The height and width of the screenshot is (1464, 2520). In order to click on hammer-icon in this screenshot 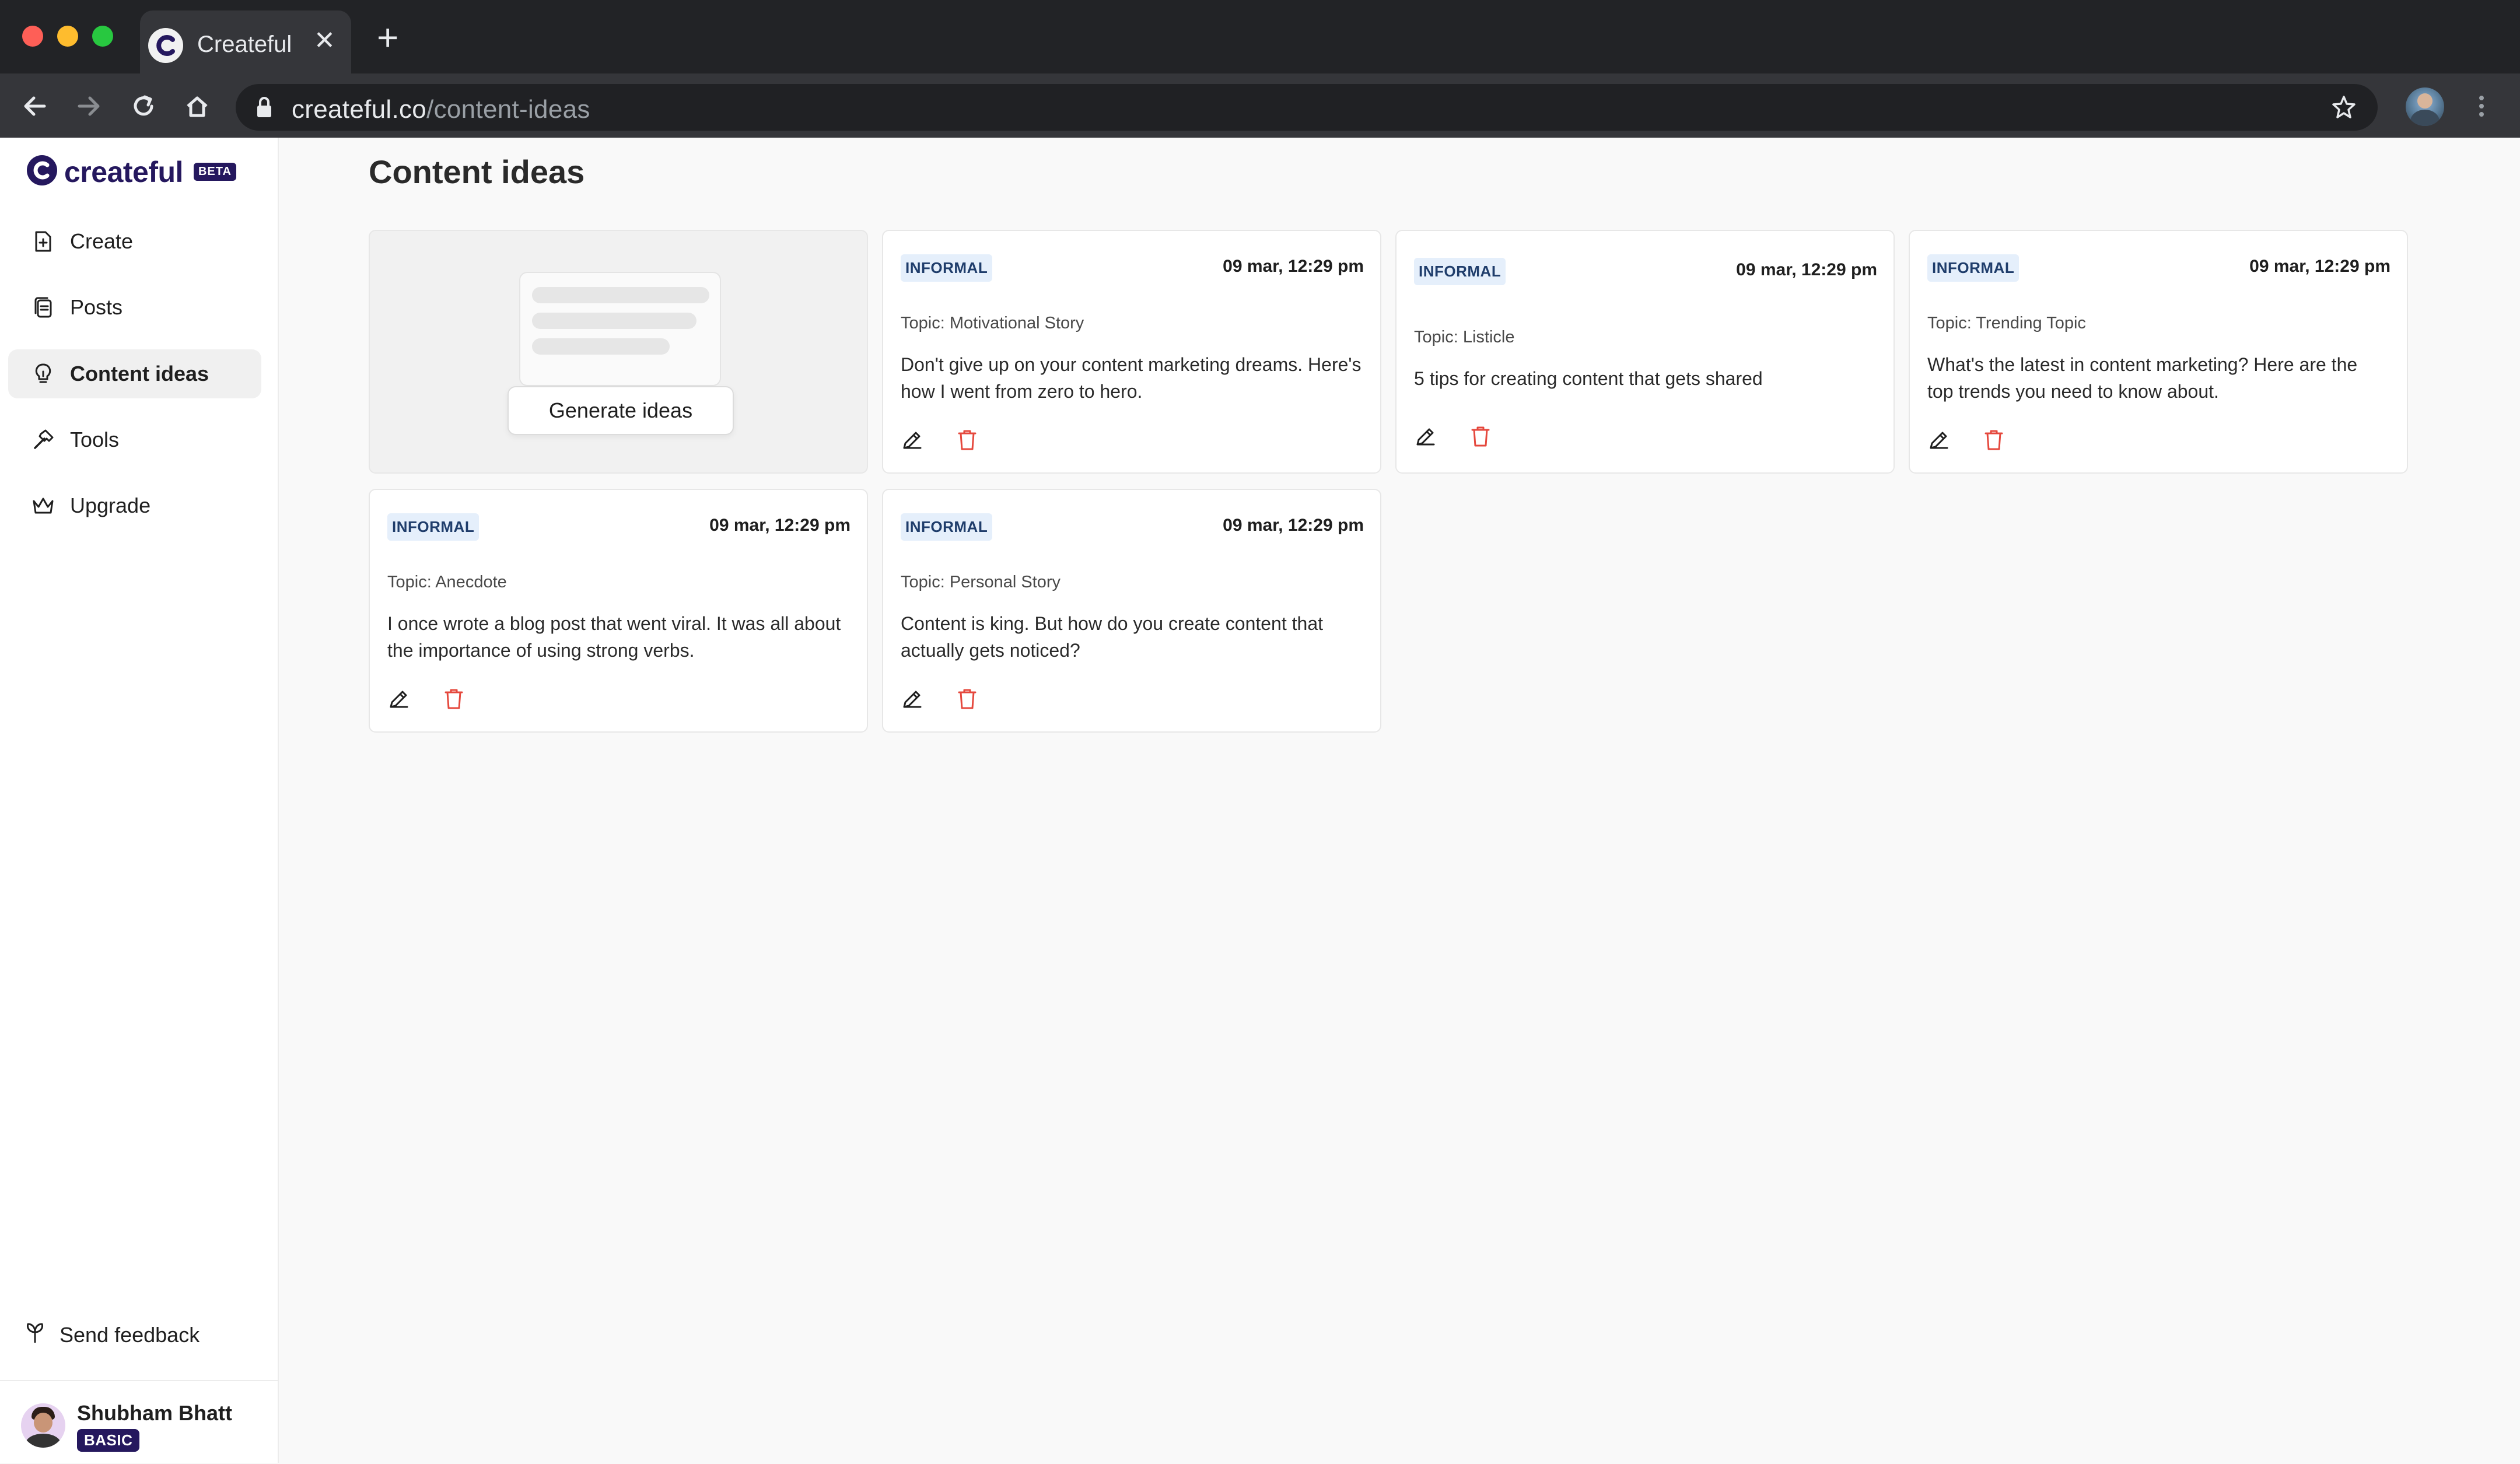, I will do `click(43, 440)`.